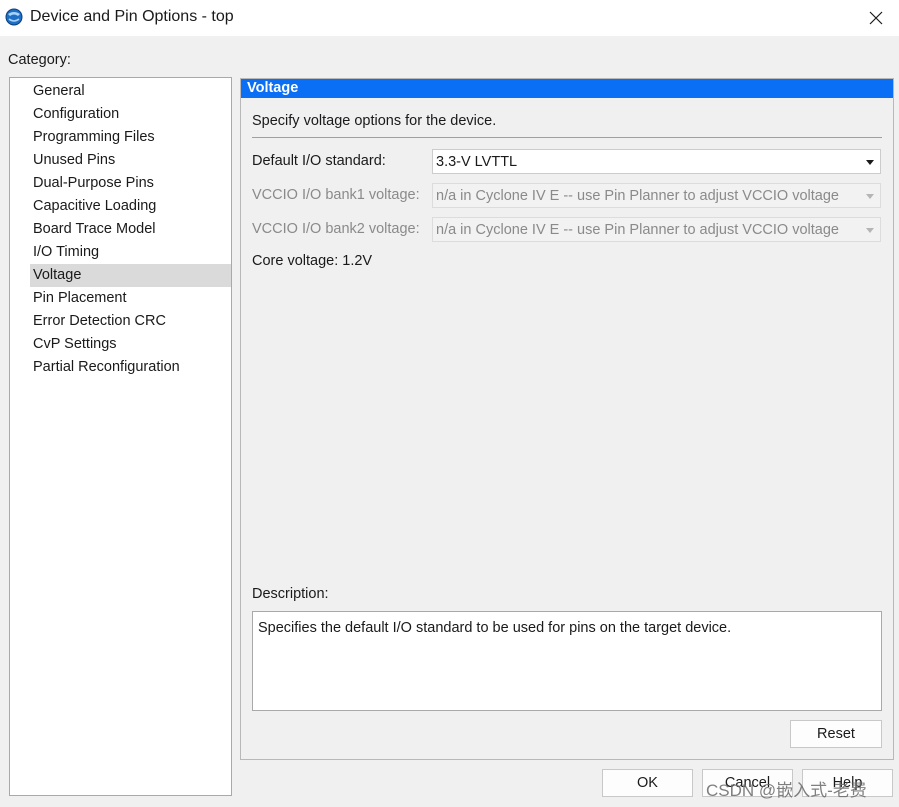  What do you see at coordinates (95, 206) in the screenshot?
I see `category-item-label: Capacitive Loading` at bounding box center [95, 206].